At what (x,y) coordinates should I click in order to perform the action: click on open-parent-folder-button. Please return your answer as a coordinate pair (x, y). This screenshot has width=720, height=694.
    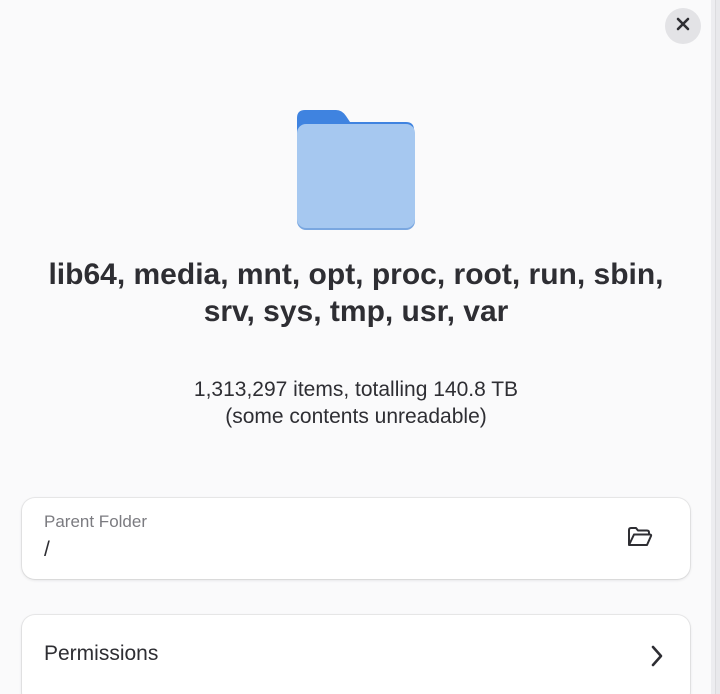
    Looking at the image, I should click on (640, 539).